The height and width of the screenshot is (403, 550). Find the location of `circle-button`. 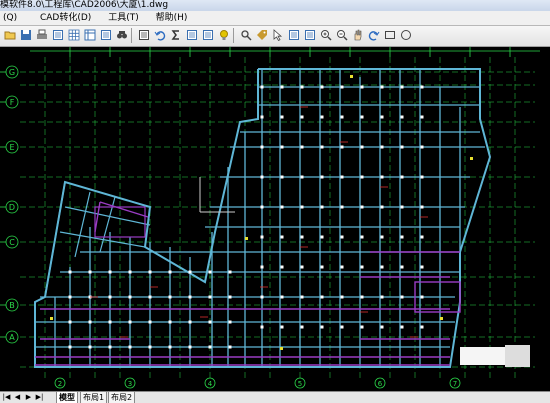

circle-button is located at coordinates (406, 35).